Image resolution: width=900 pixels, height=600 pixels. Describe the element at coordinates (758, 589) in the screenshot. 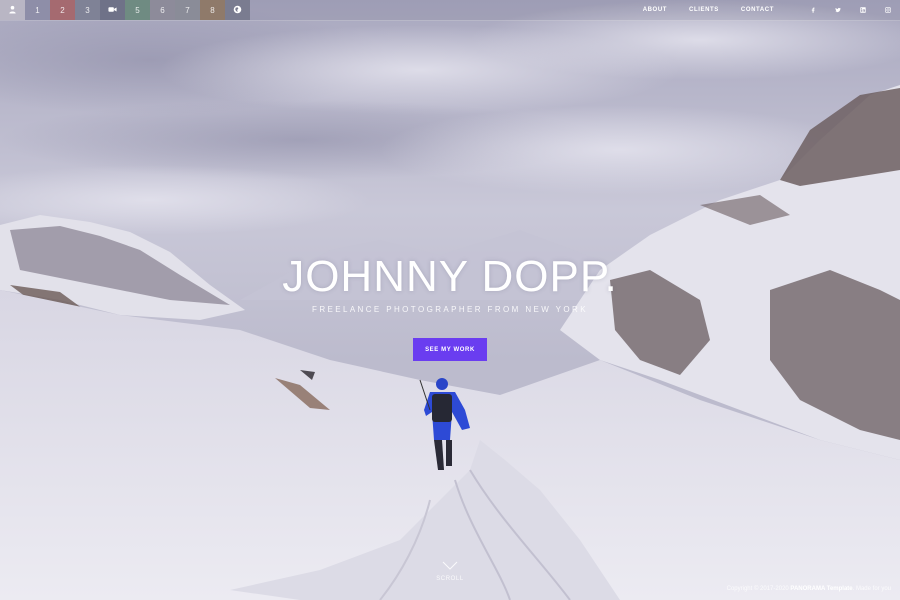

I see `copyright-text: Copyright © 2017-2020` at that location.